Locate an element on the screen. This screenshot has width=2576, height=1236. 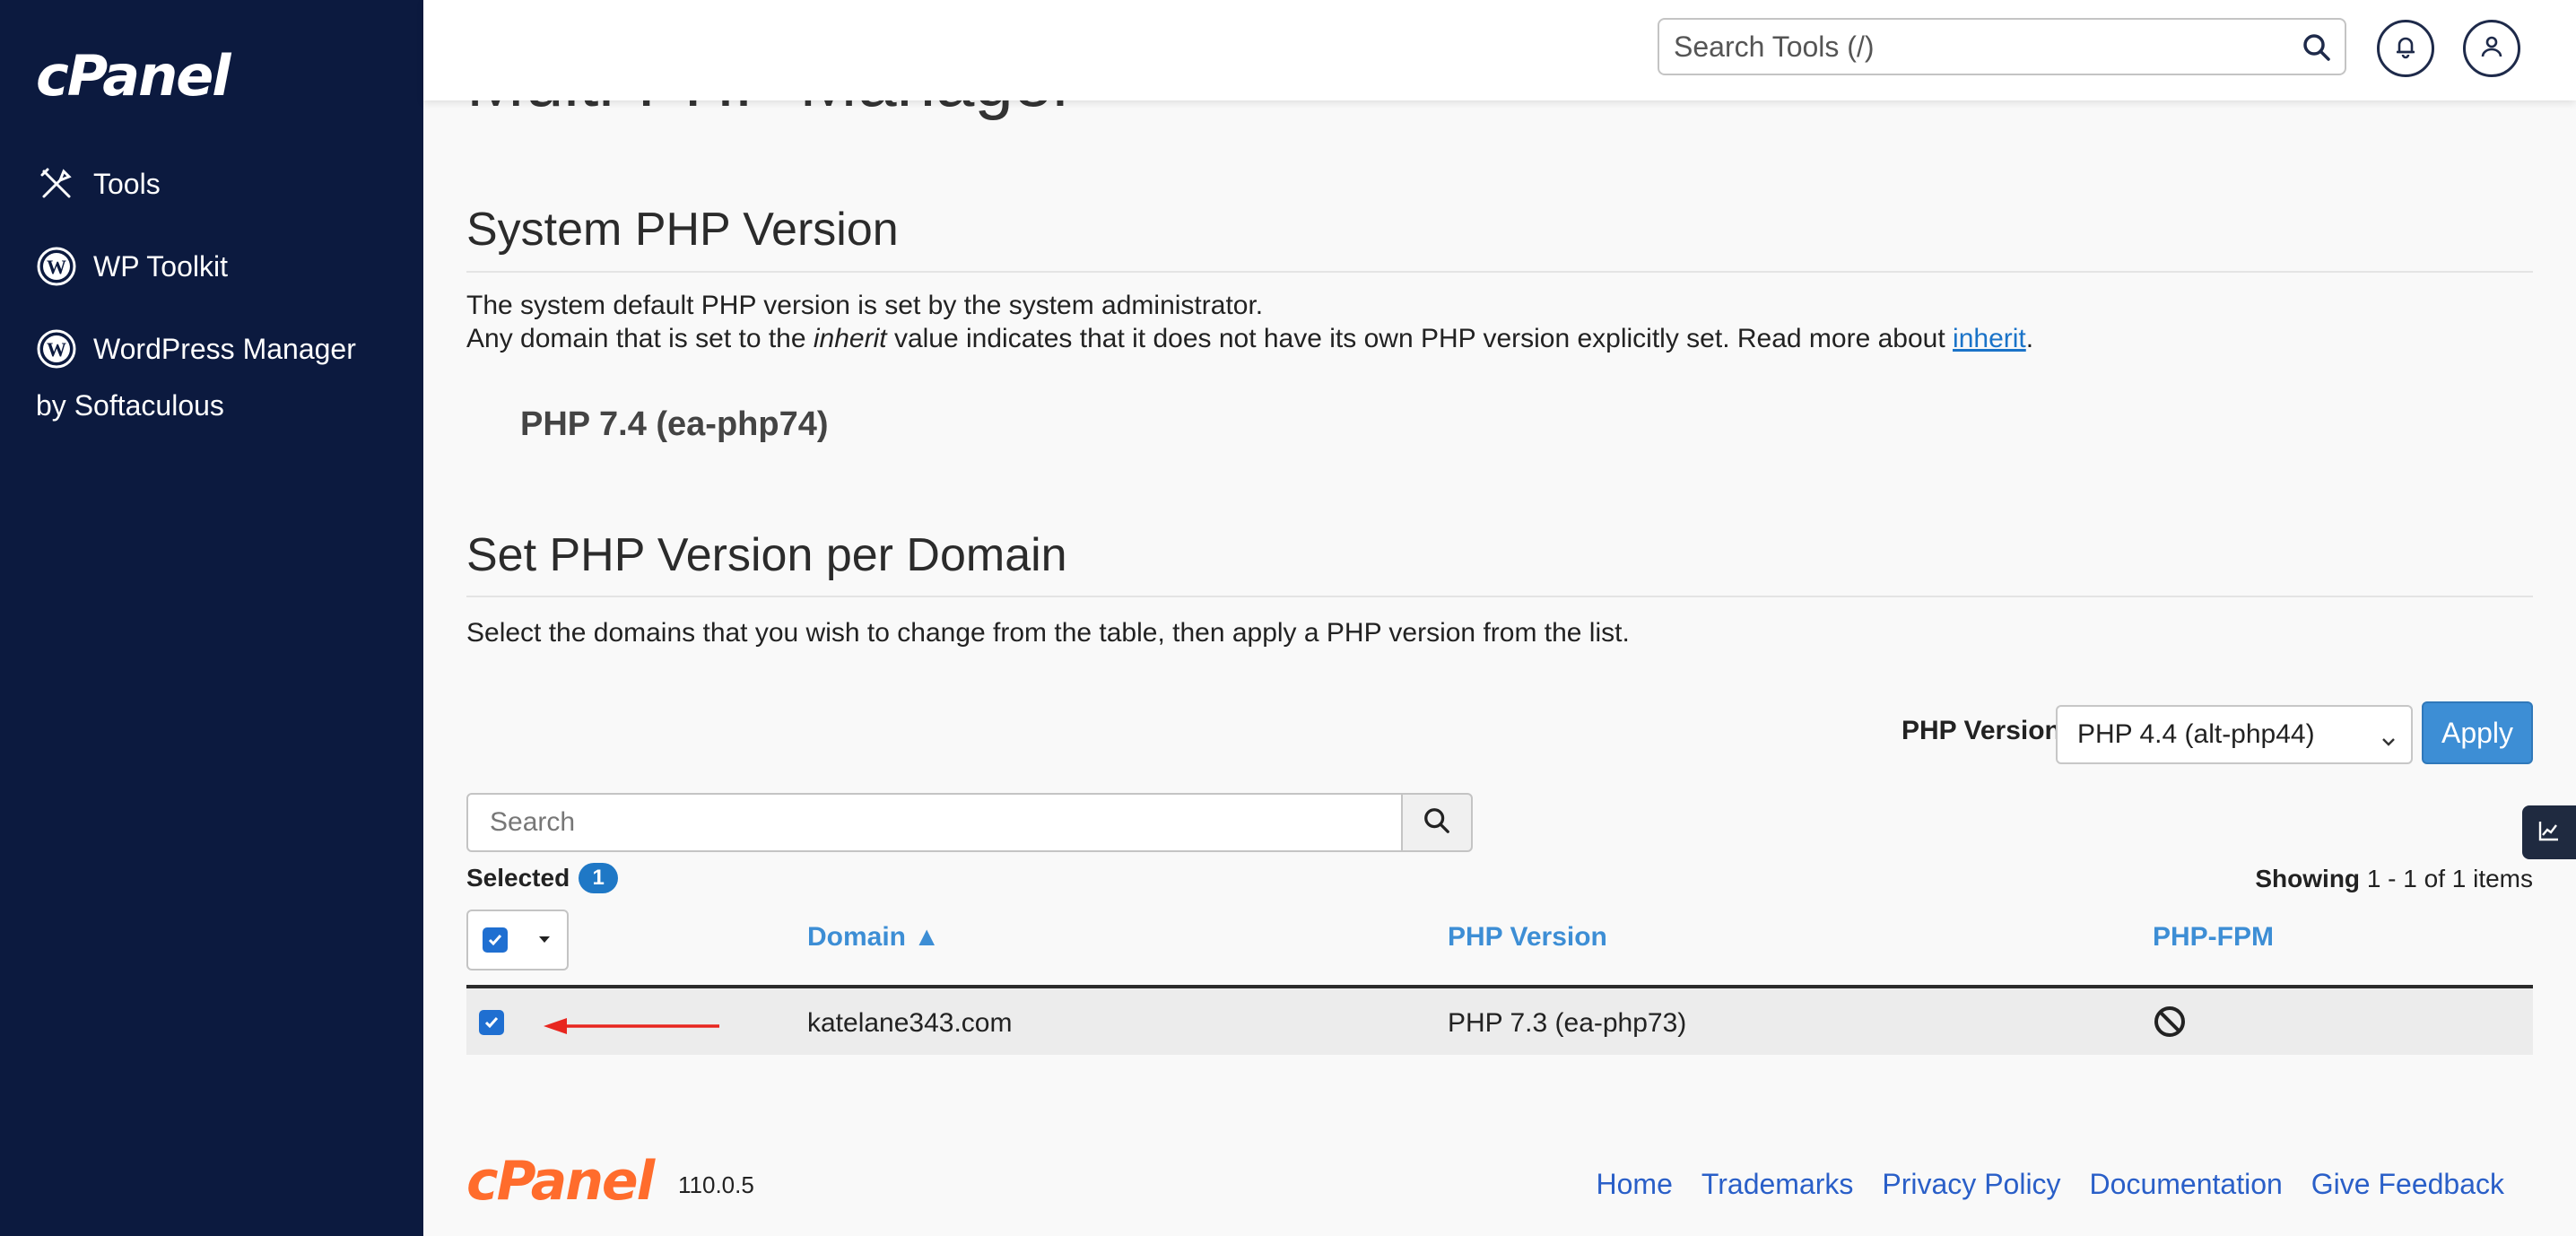
footer-link-trademarks: Trademarks is located at coordinates (1777, 1184).